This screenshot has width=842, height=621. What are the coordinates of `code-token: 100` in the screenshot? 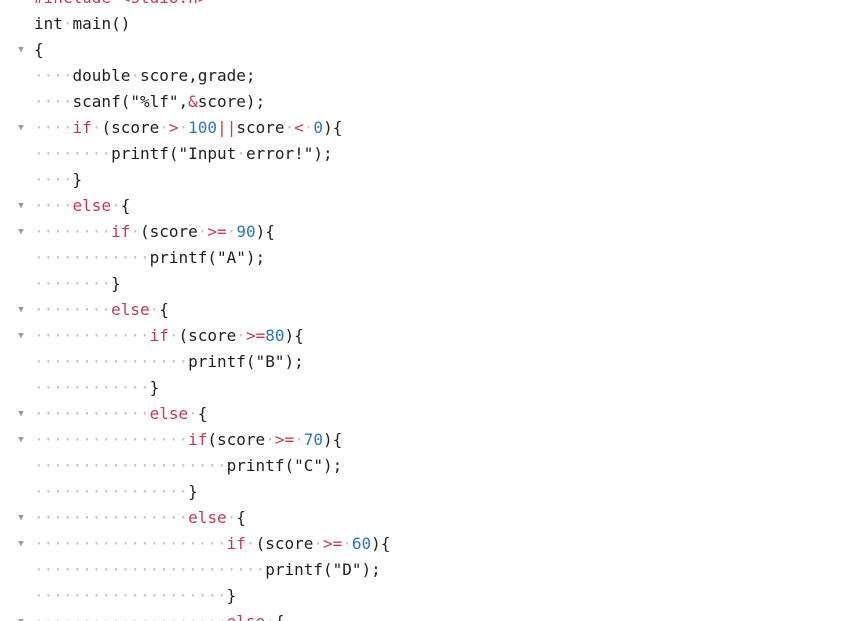 It's located at (203, 127).